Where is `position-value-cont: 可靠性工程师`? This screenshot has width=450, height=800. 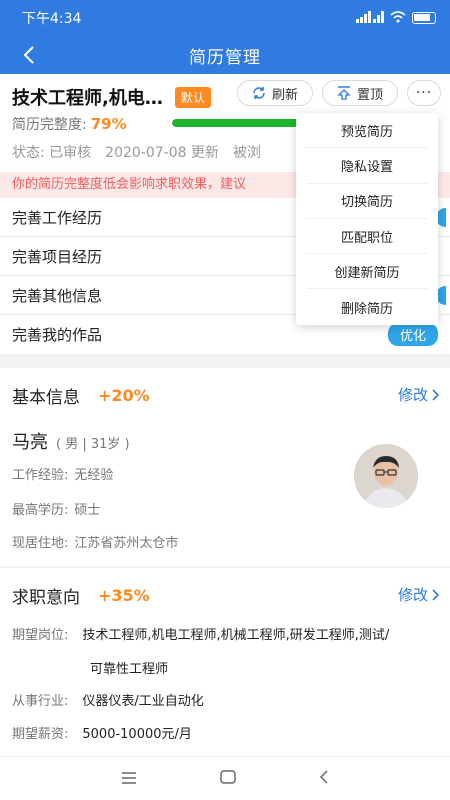
position-value-cont: 可靠性工程师 is located at coordinates (129, 669).